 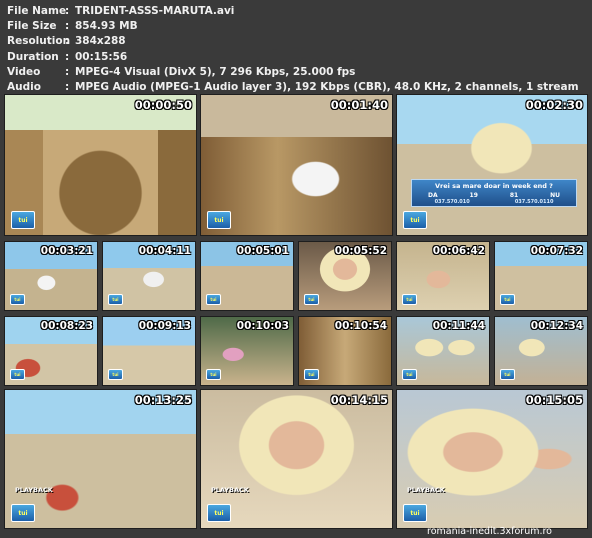 I want to click on frame-timestamp: 00:11:44, so click(x=458, y=326).